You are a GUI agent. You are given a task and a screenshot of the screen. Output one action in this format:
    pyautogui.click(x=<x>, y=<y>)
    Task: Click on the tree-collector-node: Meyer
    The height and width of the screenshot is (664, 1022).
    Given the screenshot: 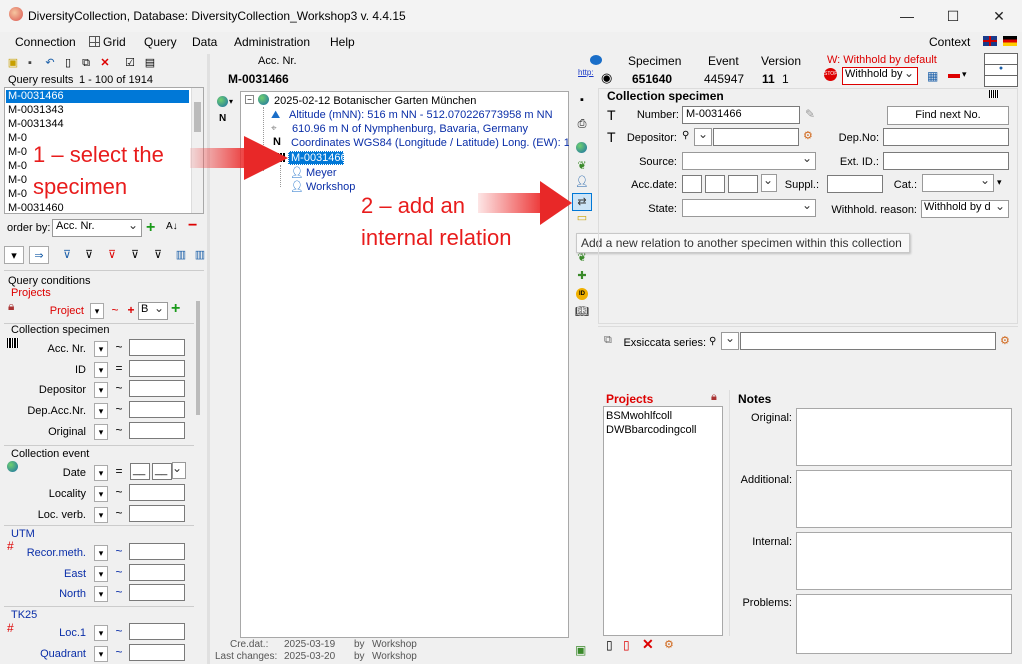 What is the action you would take?
    pyautogui.click(x=321, y=173)
    